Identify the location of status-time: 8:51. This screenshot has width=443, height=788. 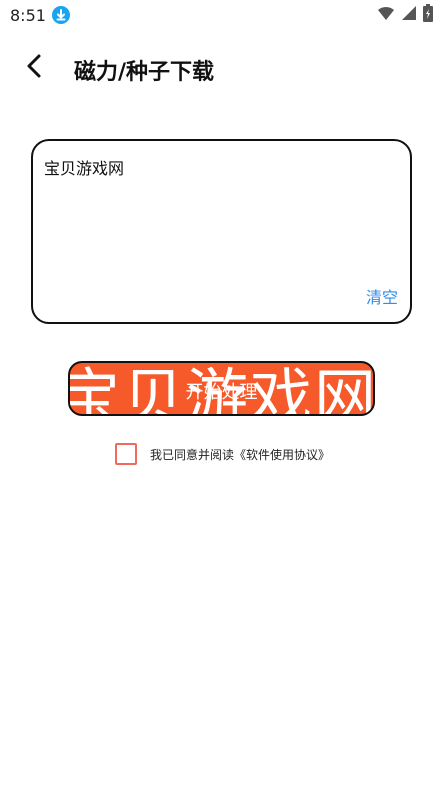
(28, 15).